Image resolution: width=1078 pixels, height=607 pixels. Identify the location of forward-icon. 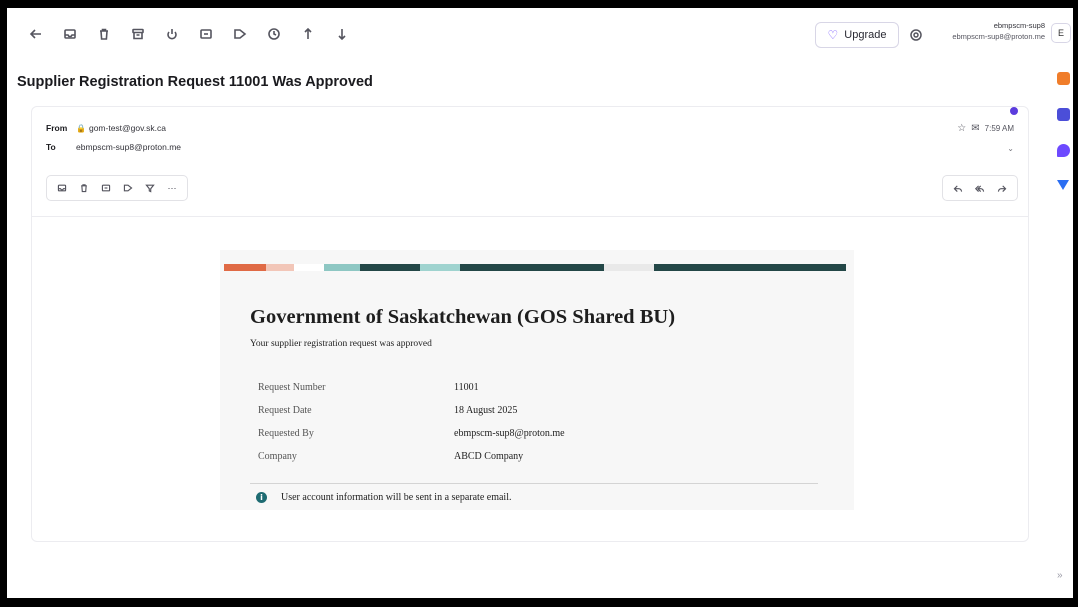
(1002, 188).